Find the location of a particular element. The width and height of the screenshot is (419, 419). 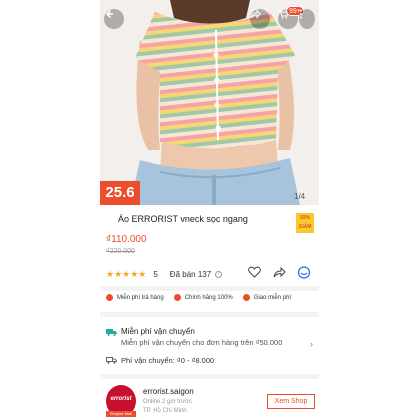

rating-stars-icon: ★★★★★ is located at coordinates (126, 273).